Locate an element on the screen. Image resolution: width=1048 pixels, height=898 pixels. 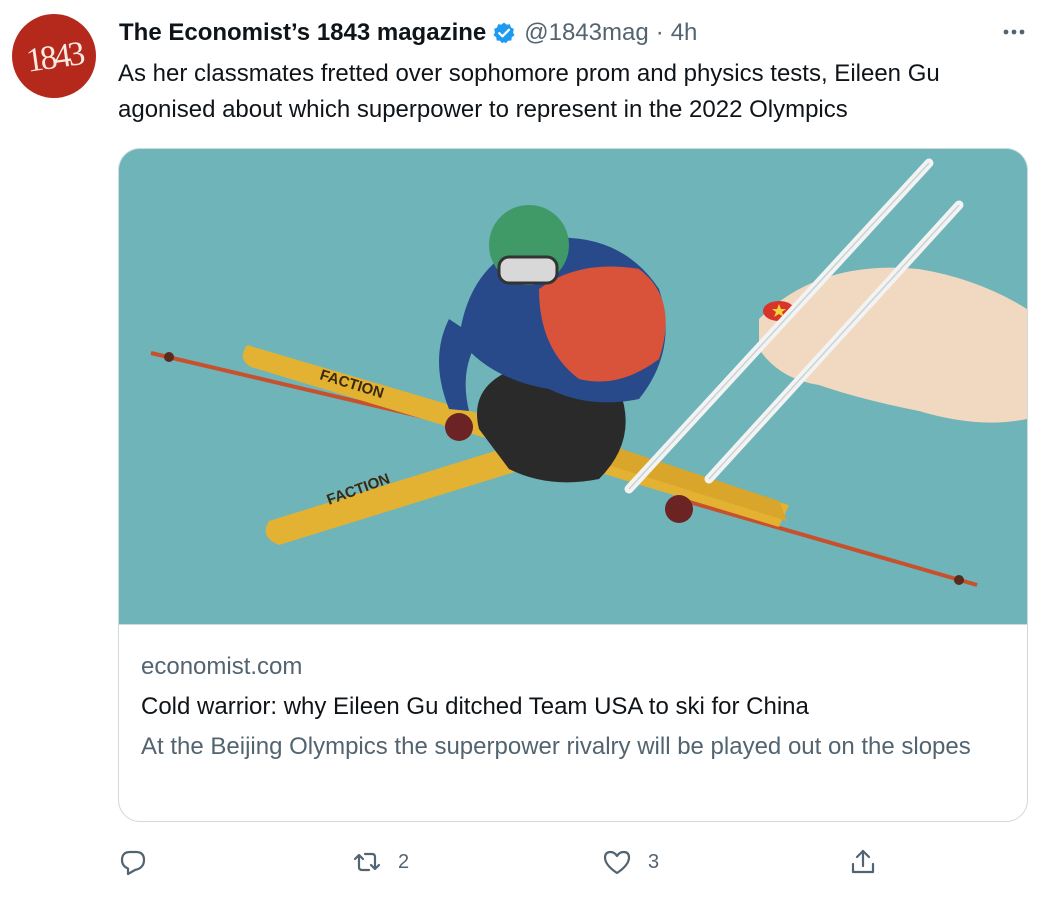
retweet-icon is located at coordinates (367, 862).